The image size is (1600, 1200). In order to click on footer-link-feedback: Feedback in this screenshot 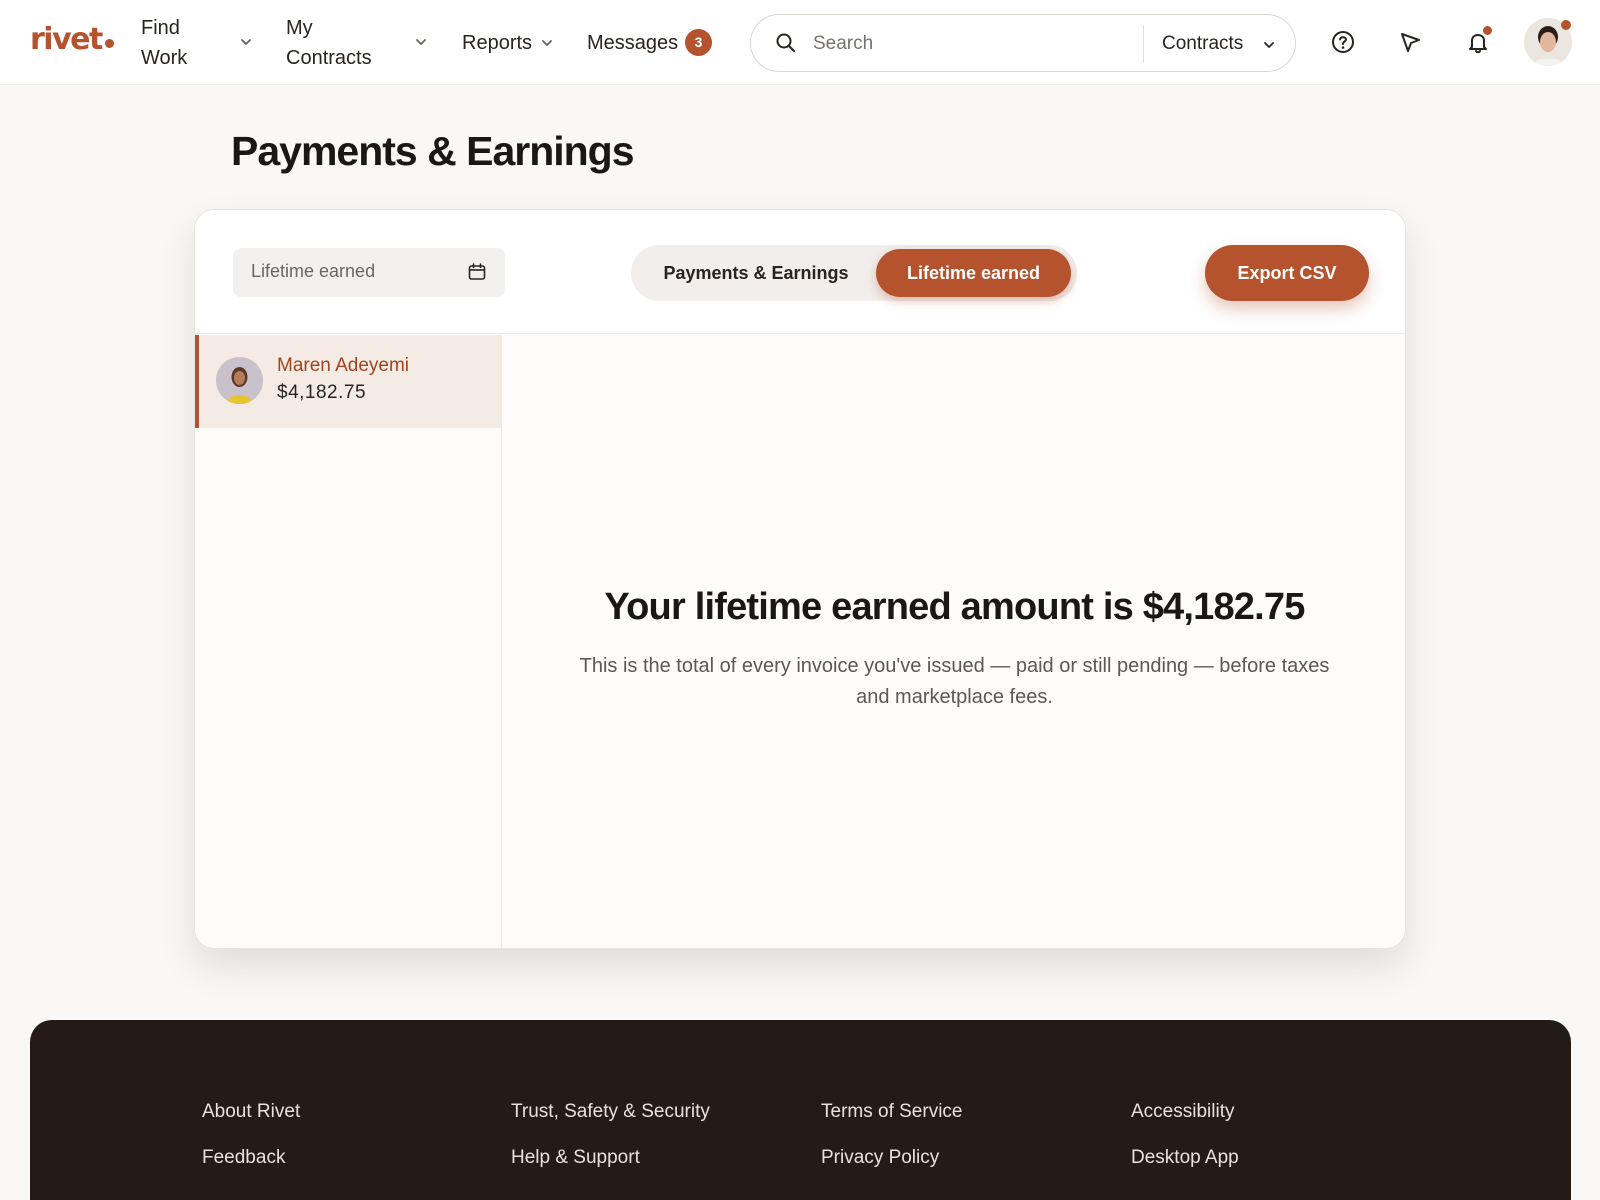, I will do `click(243, 1158)`.